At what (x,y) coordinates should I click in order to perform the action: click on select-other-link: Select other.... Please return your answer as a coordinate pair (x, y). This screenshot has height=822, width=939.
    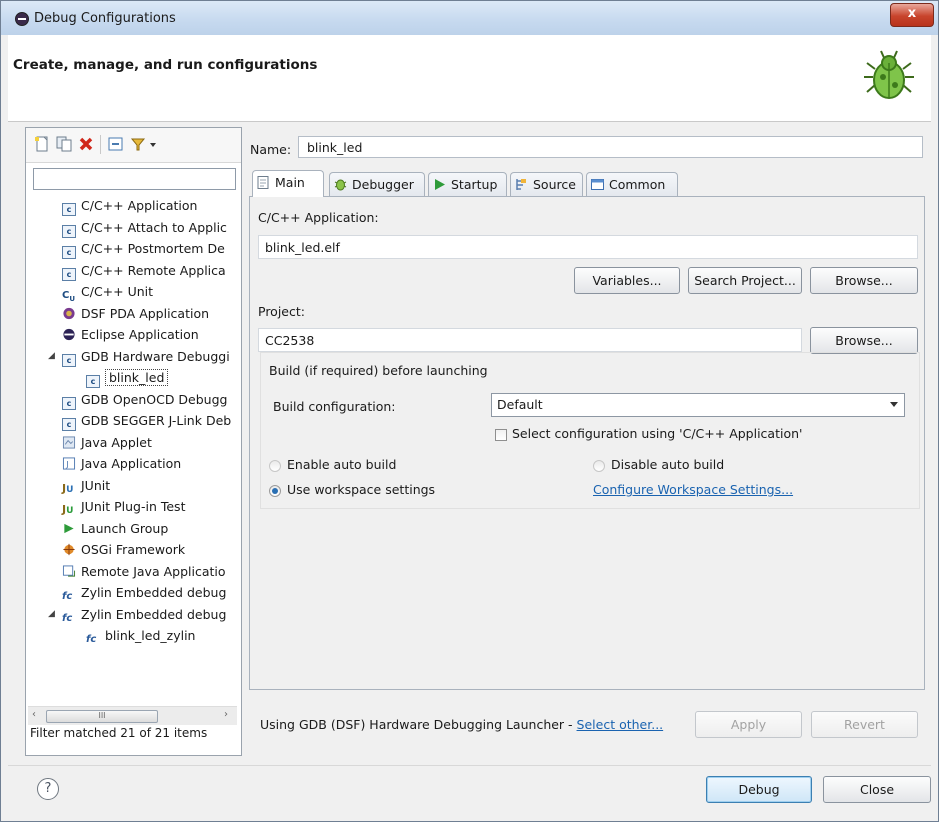
    Looking at the image, I should click on (620, 724).